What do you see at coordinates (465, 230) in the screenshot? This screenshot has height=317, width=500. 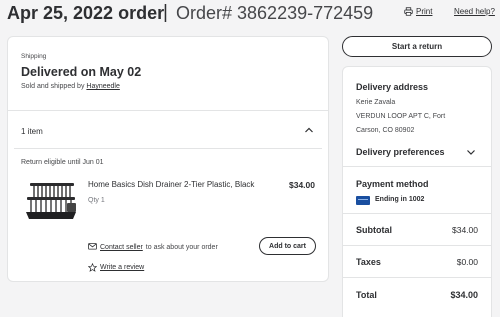 I see `subtotal-value: $34.00` at bounding box center [465, 230].